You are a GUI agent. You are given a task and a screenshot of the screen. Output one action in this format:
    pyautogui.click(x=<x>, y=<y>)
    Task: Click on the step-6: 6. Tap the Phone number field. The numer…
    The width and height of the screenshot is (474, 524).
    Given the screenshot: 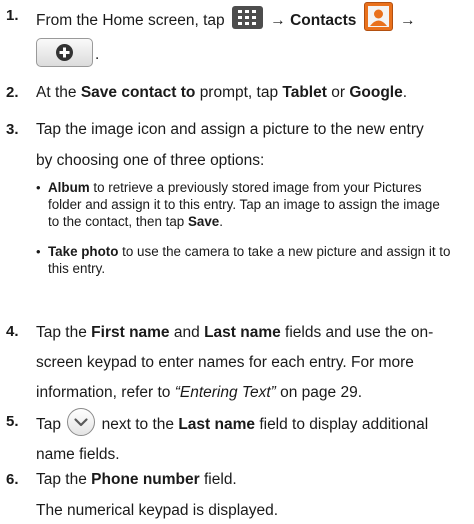 What is the action you would take?
    pyautogui.click(x=236, y=495)
    